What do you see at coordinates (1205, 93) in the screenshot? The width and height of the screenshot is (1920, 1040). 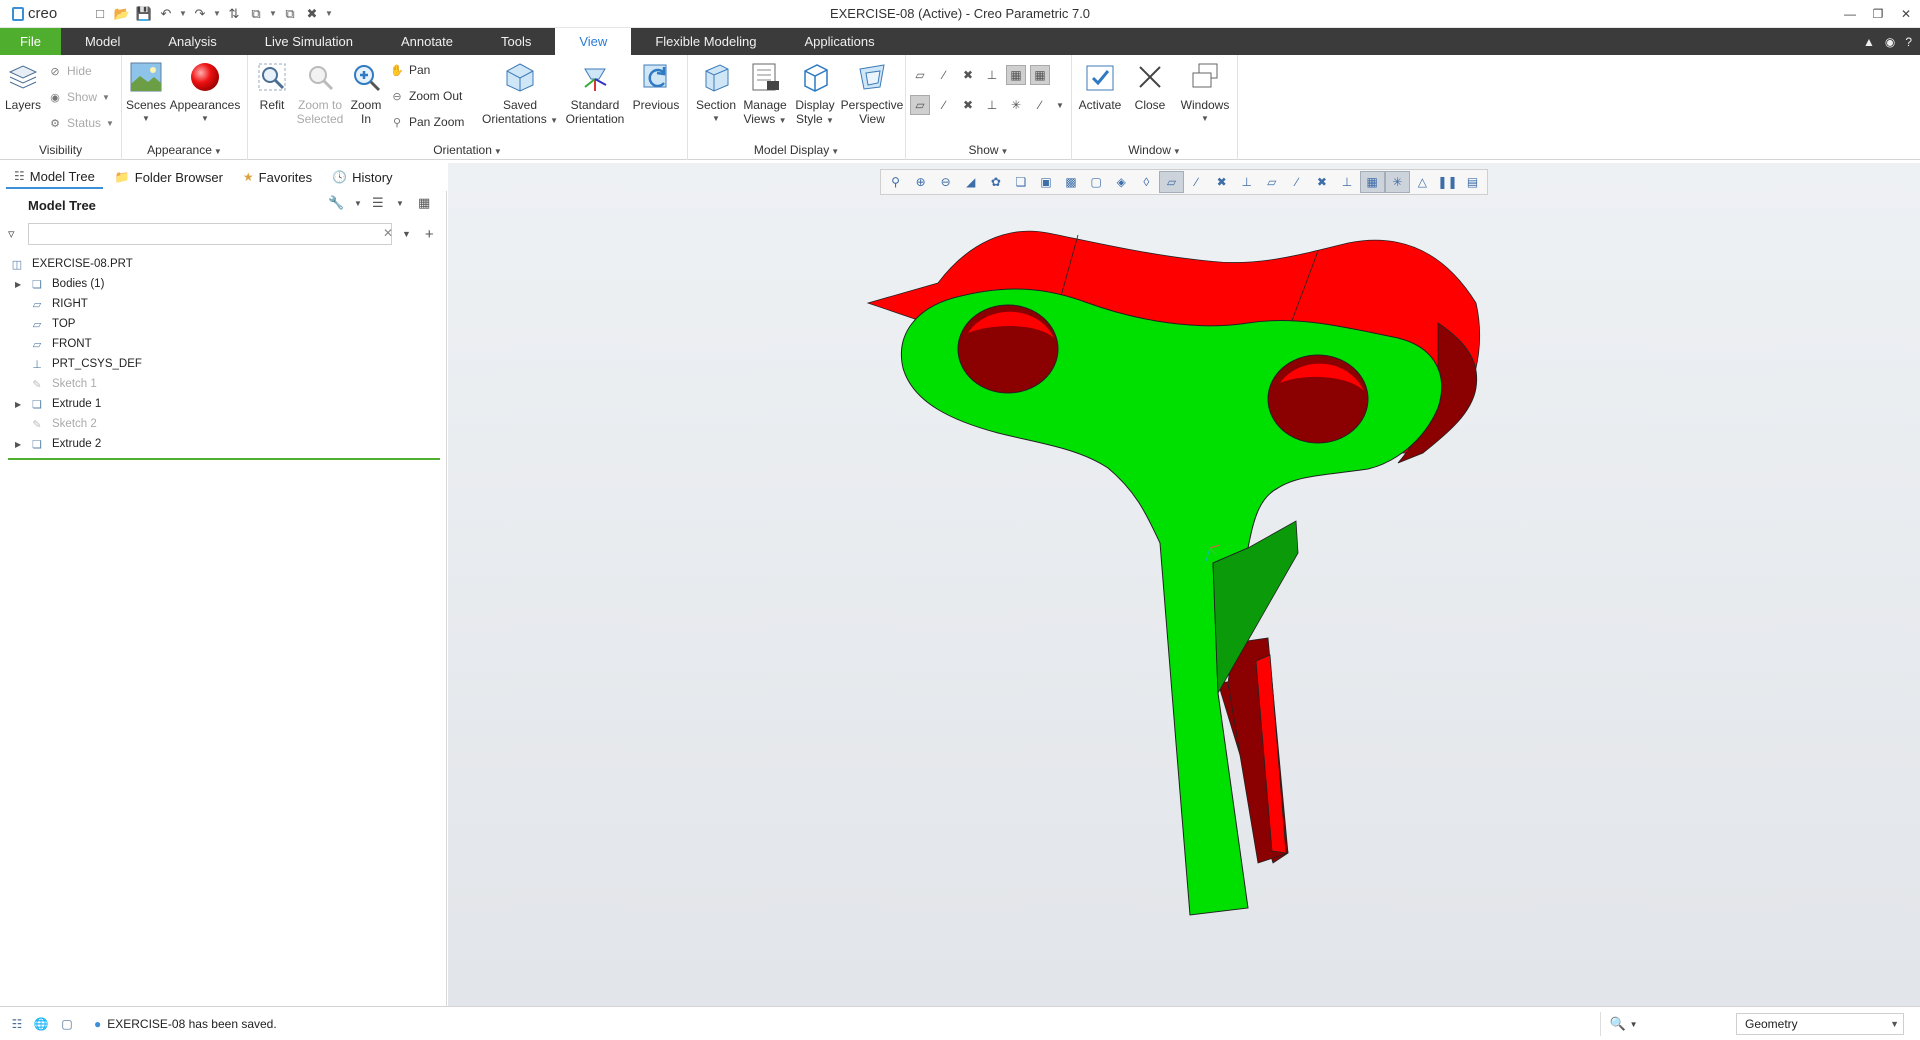 I see `windows-button: Windows ▼` at bounding box center [1205, 93].